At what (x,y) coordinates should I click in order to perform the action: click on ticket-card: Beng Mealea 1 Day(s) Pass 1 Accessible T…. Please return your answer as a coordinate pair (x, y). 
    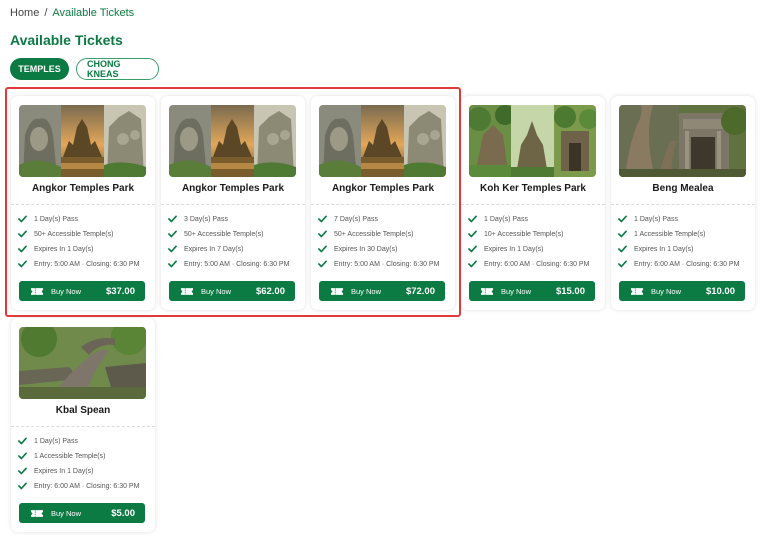
    Looking at the image, I should click on (683, 203).